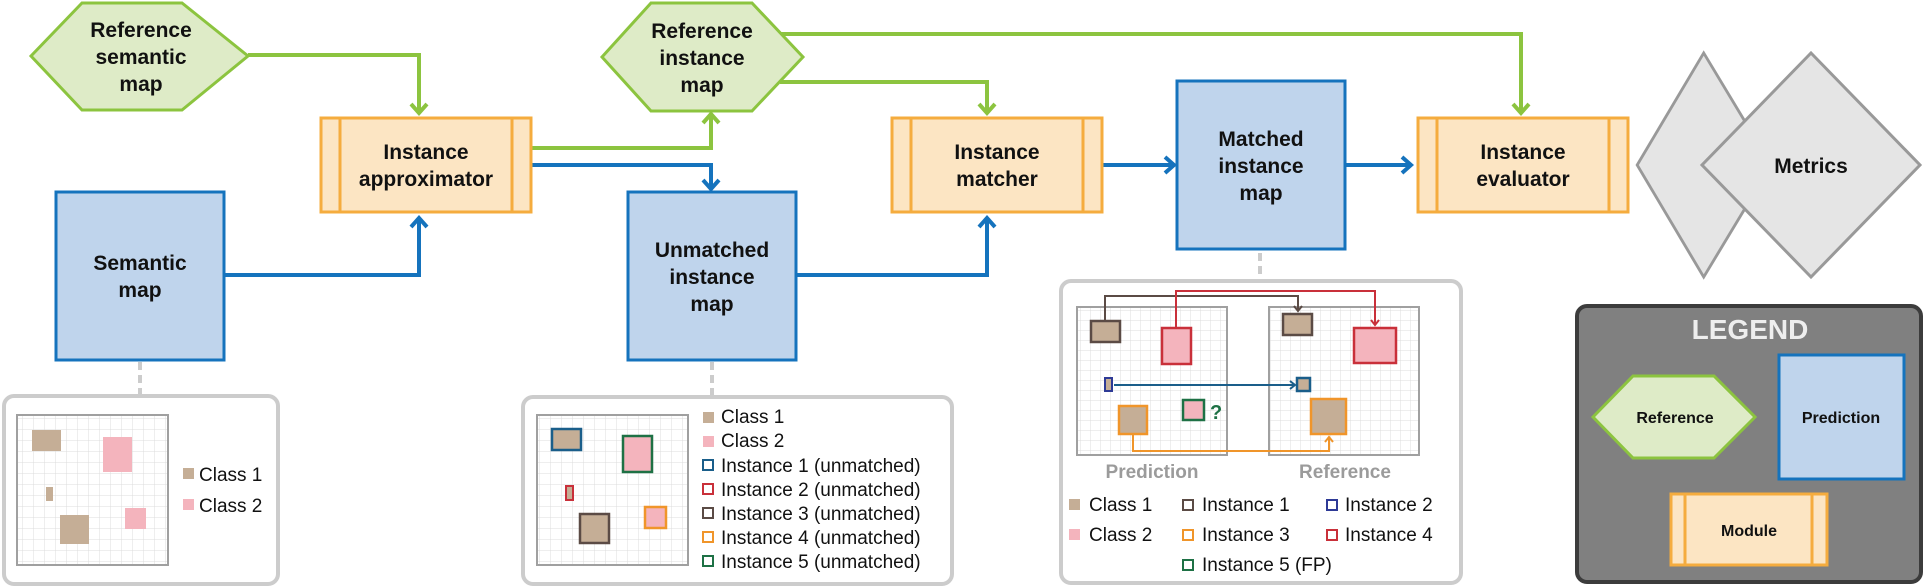 Image resolution: width=1925 pixels, height=587 pixels. Describe the element at coordinates (323, 248) in the screenshot. I see `arrow-semantic-to-approximator` at that location.